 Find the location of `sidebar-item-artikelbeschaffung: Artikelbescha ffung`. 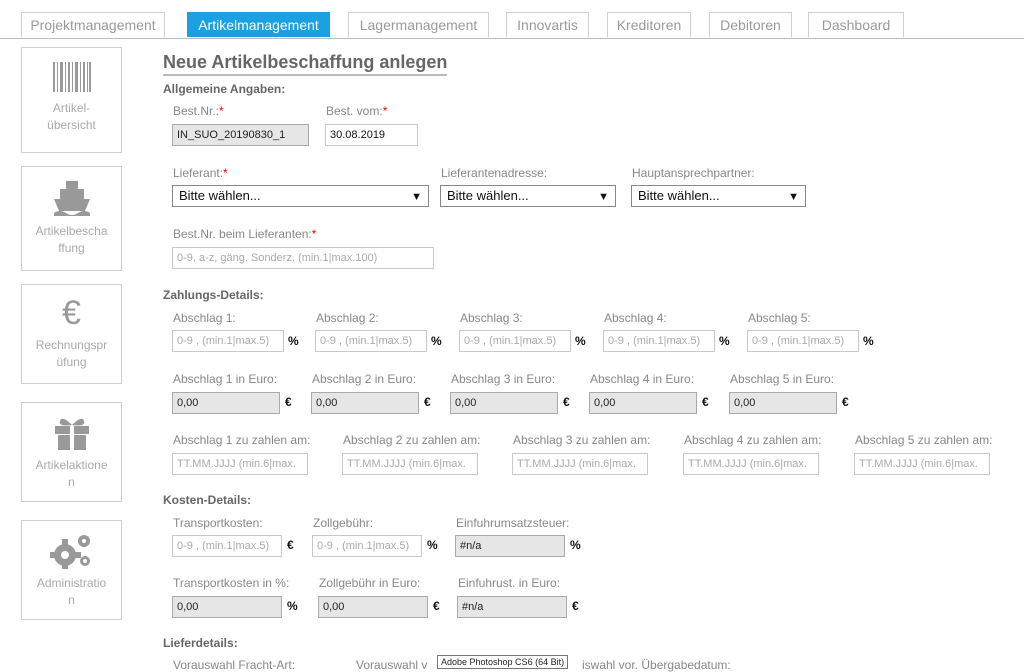

sidebar-item-artikelbeschaffung: Artikelbescha ffung is located at coordinates (71, 218).